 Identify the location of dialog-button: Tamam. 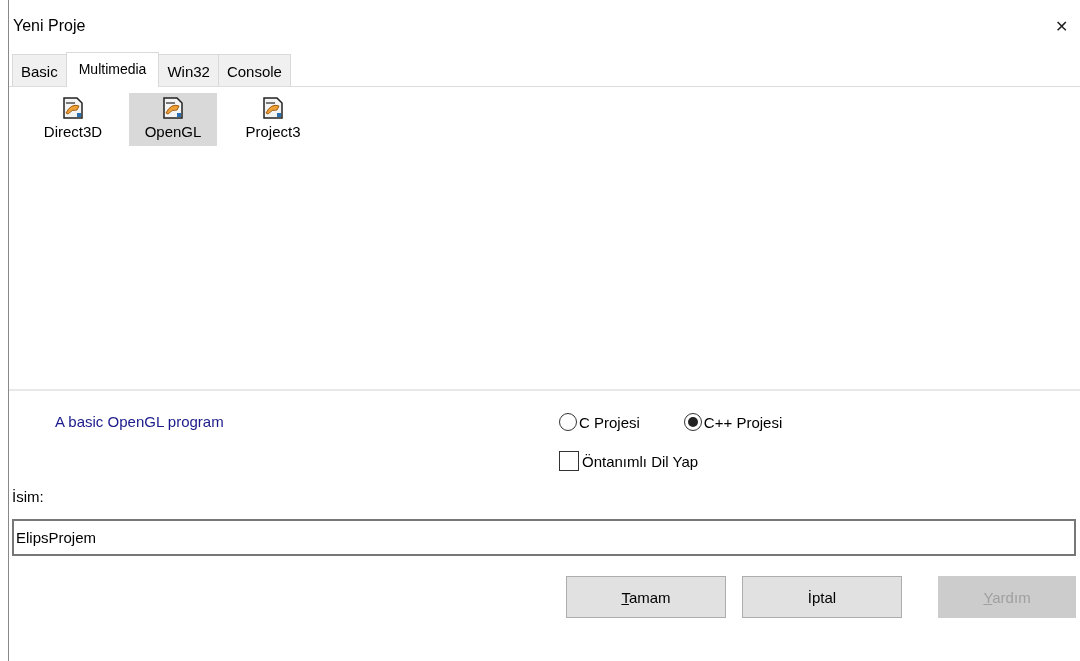
(646, 597).